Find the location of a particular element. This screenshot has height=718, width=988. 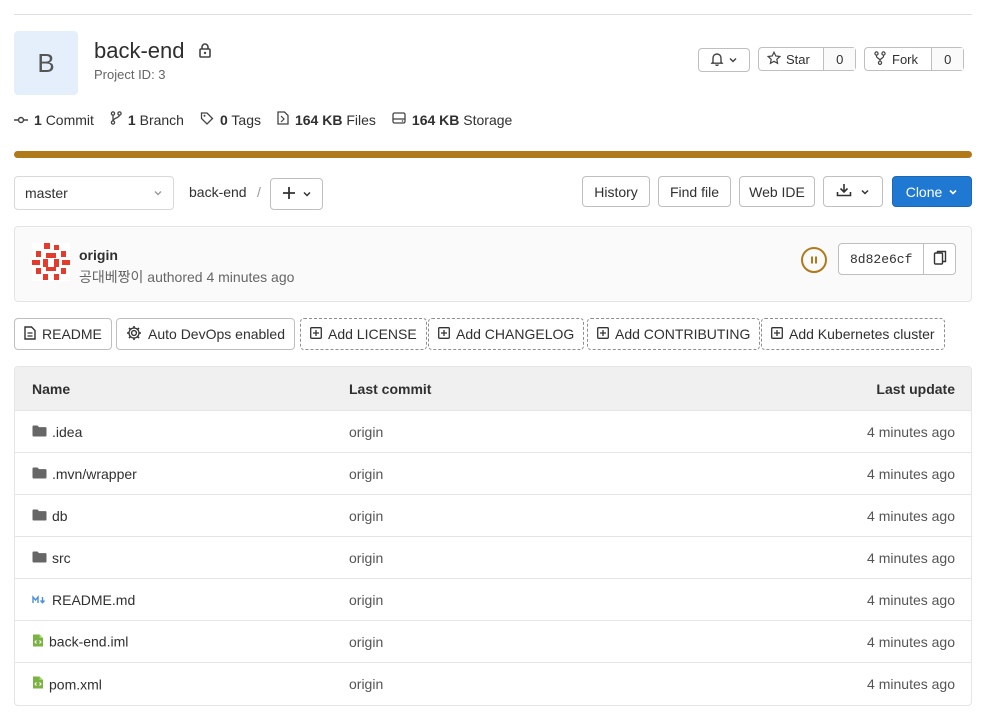

storage-icon is located at coordinates (399, 119).